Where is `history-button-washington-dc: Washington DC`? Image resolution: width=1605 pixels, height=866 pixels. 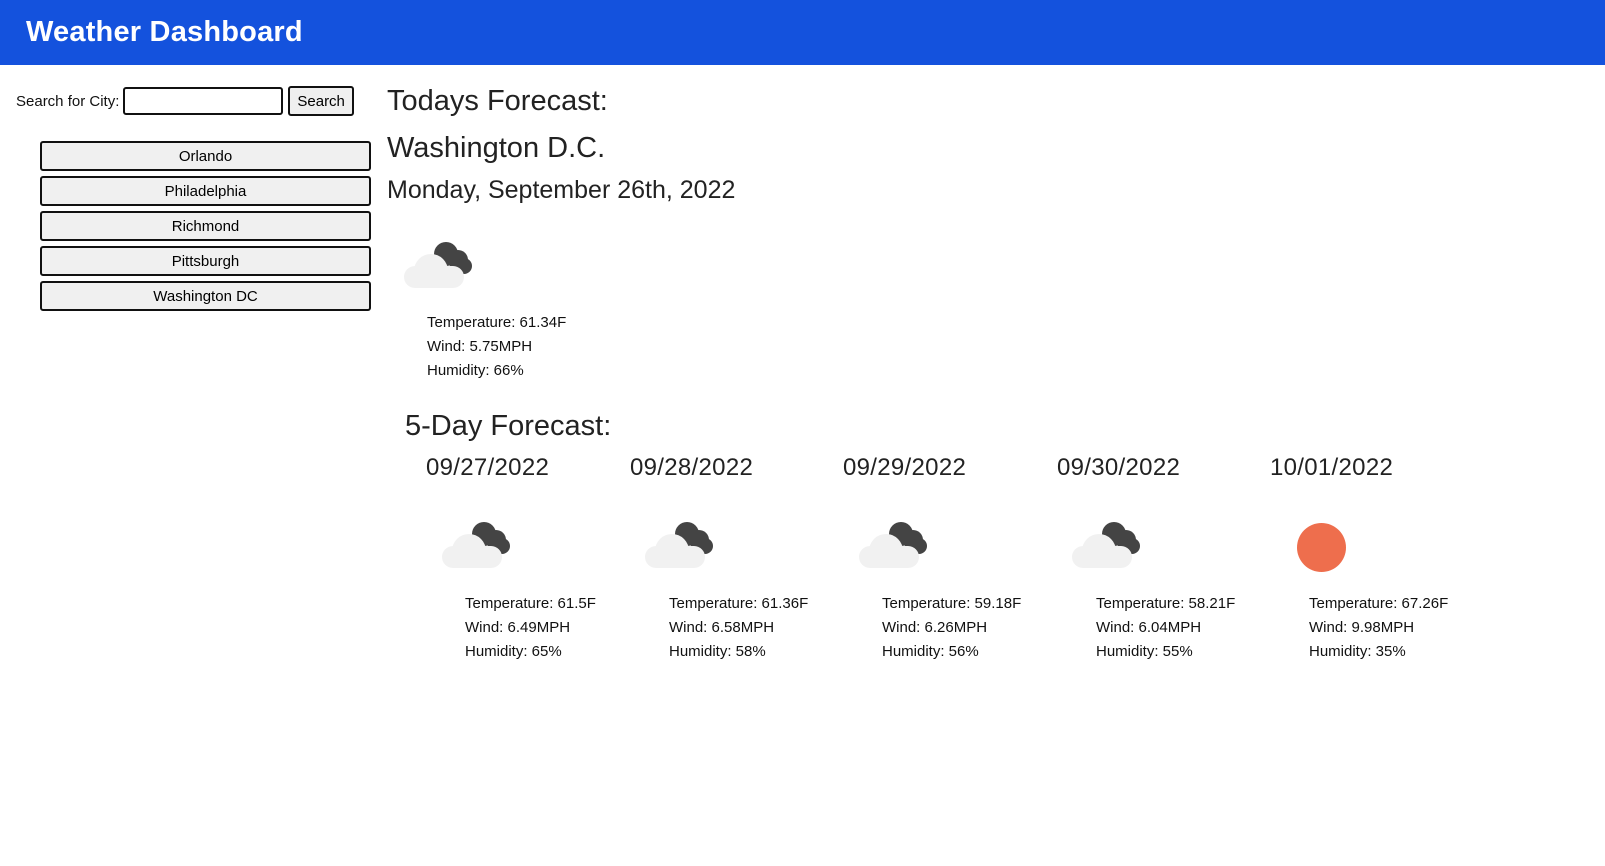
history-button-washington-dc: Washington DC is located at coordinates (205, 296).